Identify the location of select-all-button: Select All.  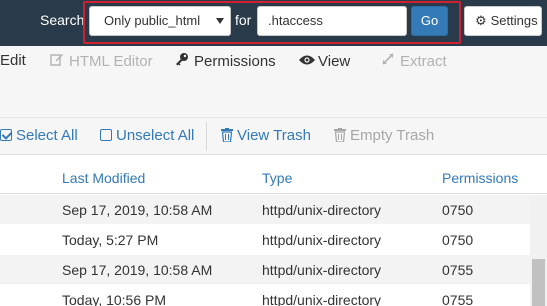
(39, 136).